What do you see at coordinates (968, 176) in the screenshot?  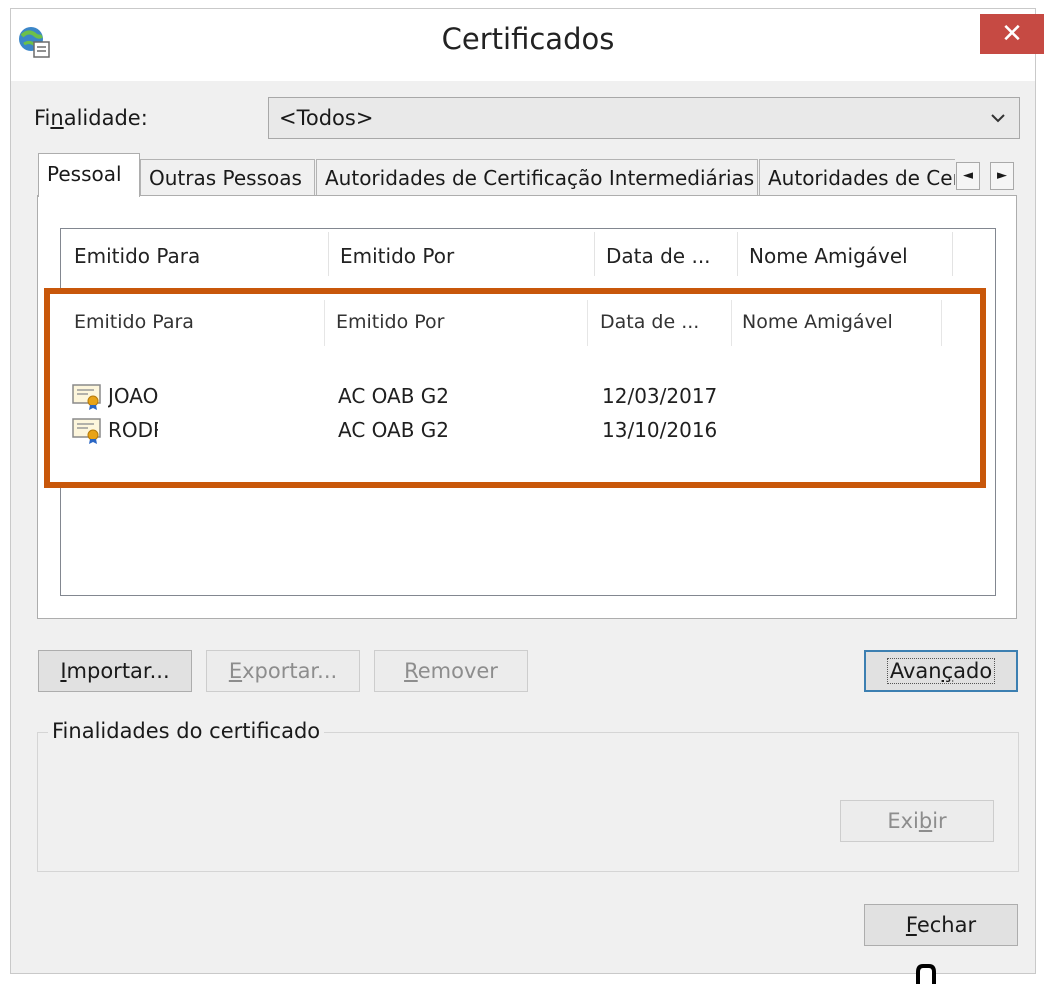 I see `tab-scroll-left-button: ◄` at bounding box center [968, 176].